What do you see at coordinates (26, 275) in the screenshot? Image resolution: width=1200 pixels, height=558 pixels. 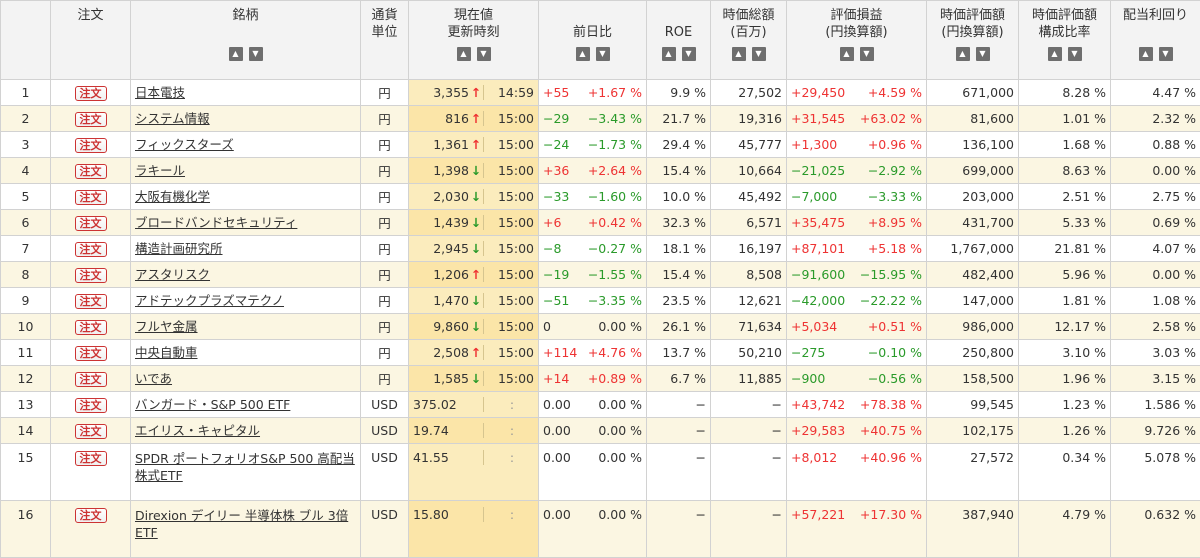 I see `row-number: 8` at bounding box center [26, 275].